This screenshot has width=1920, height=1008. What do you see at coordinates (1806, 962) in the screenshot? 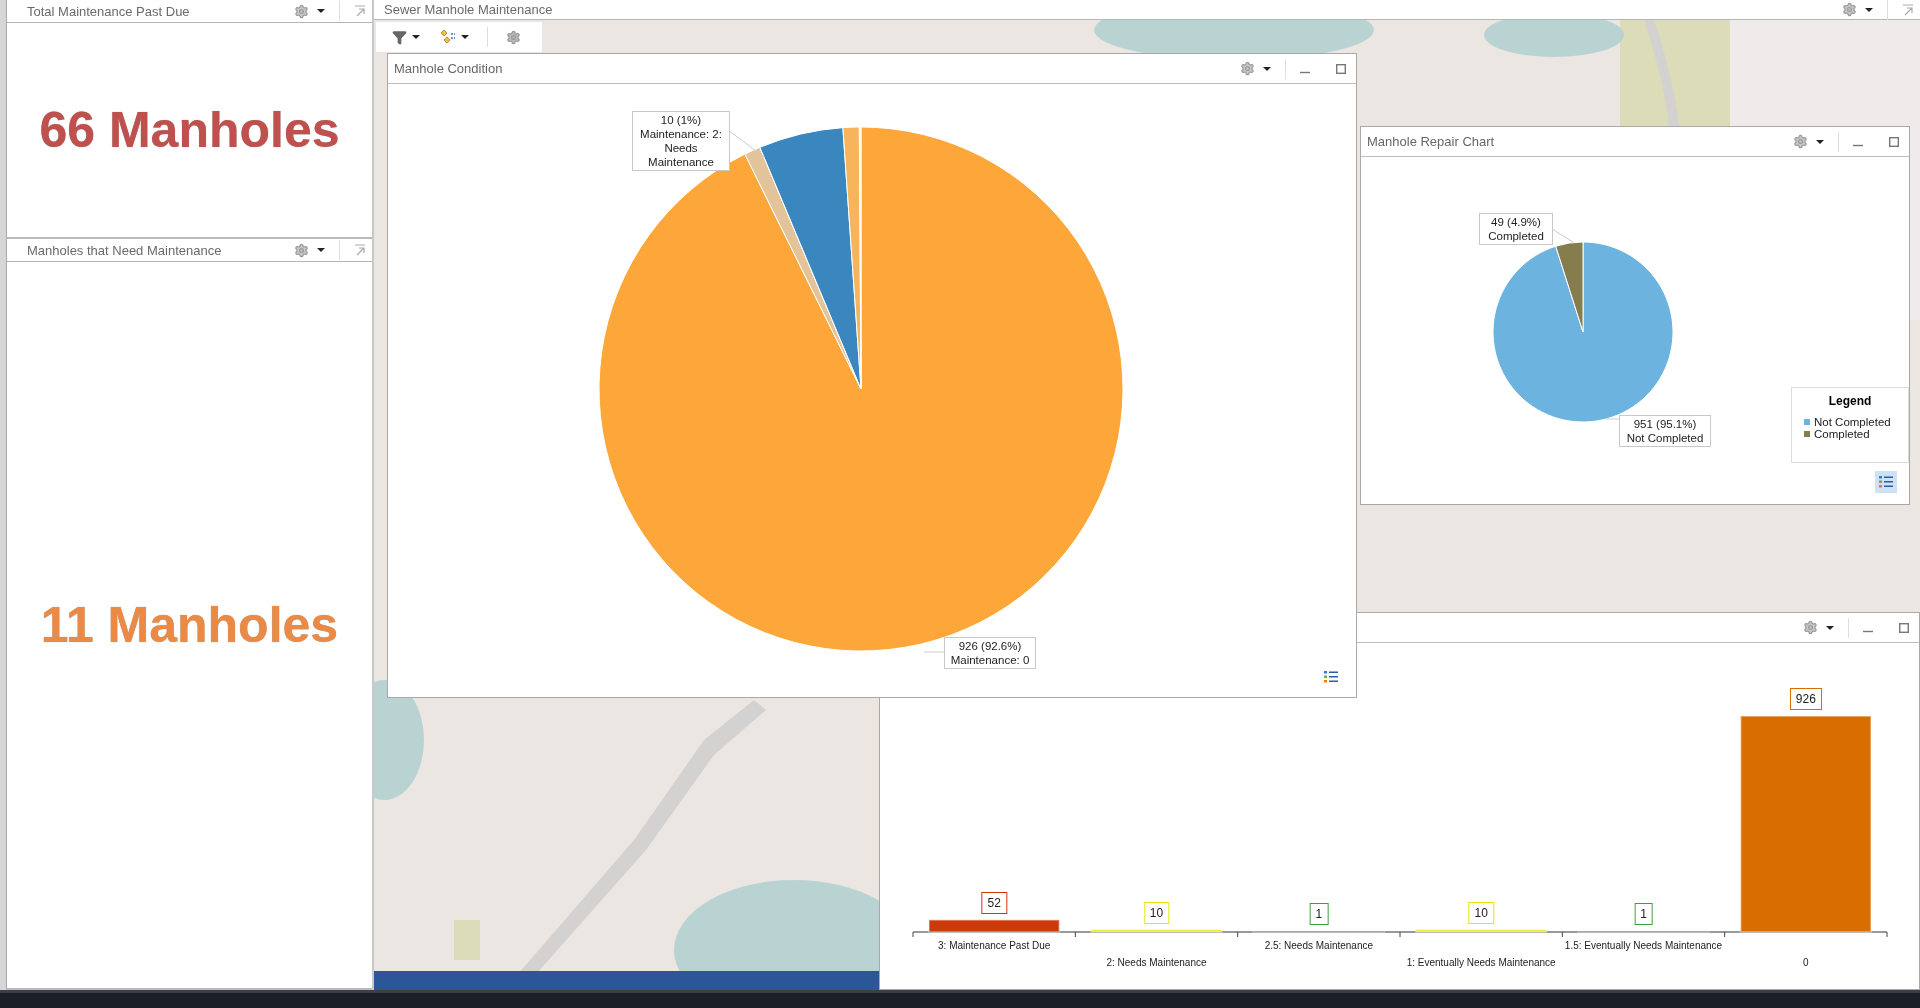
I see `axis-label: 0` at bounding box center [1806, 962].